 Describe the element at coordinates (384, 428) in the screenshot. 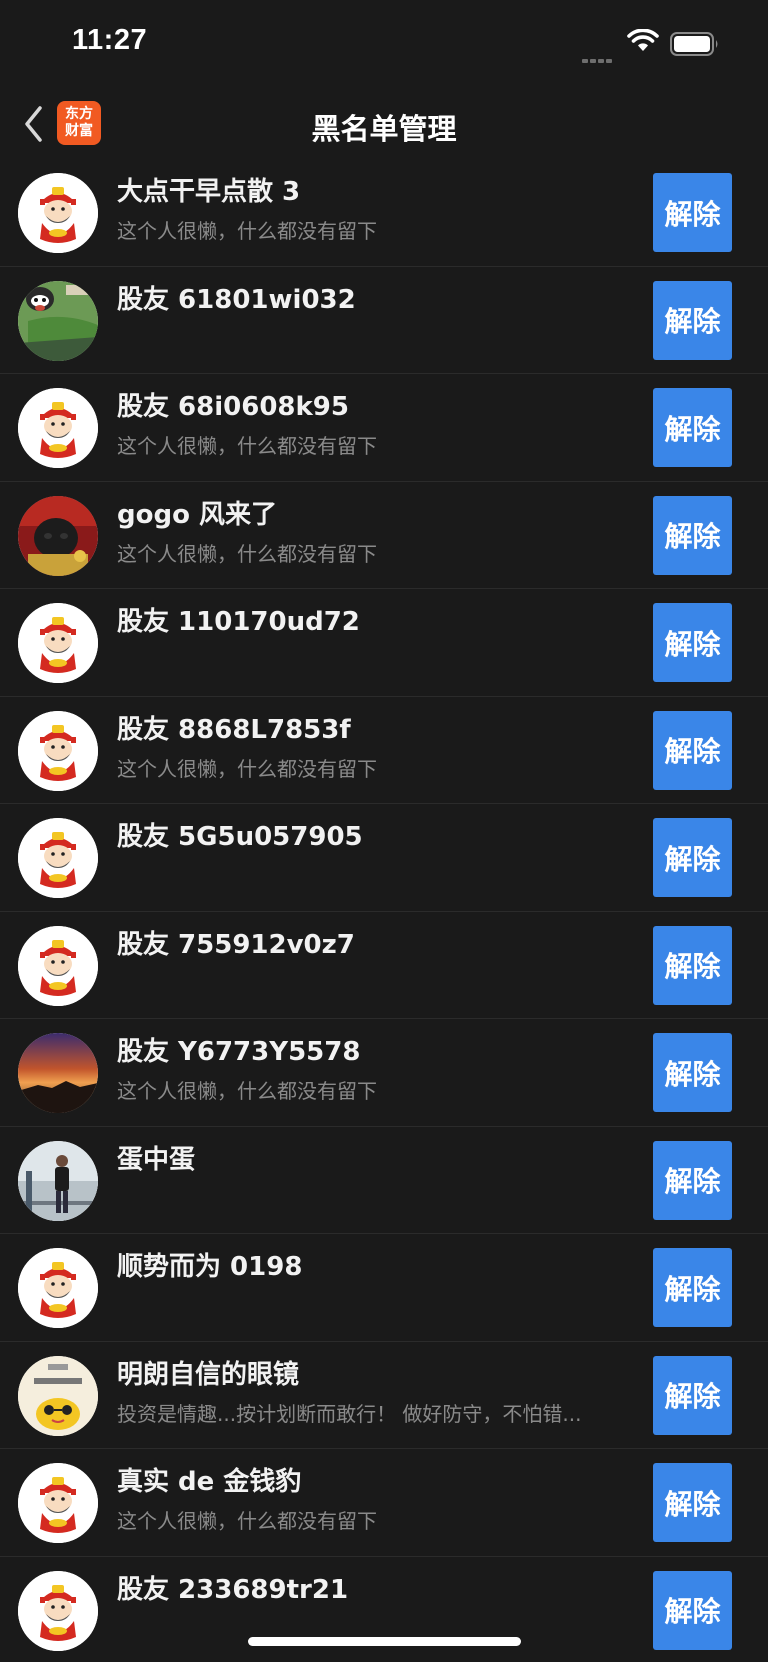

I see `list-item: 股友 68i0608k95 这个人很懒，什么都没有留下 解除` at that location.